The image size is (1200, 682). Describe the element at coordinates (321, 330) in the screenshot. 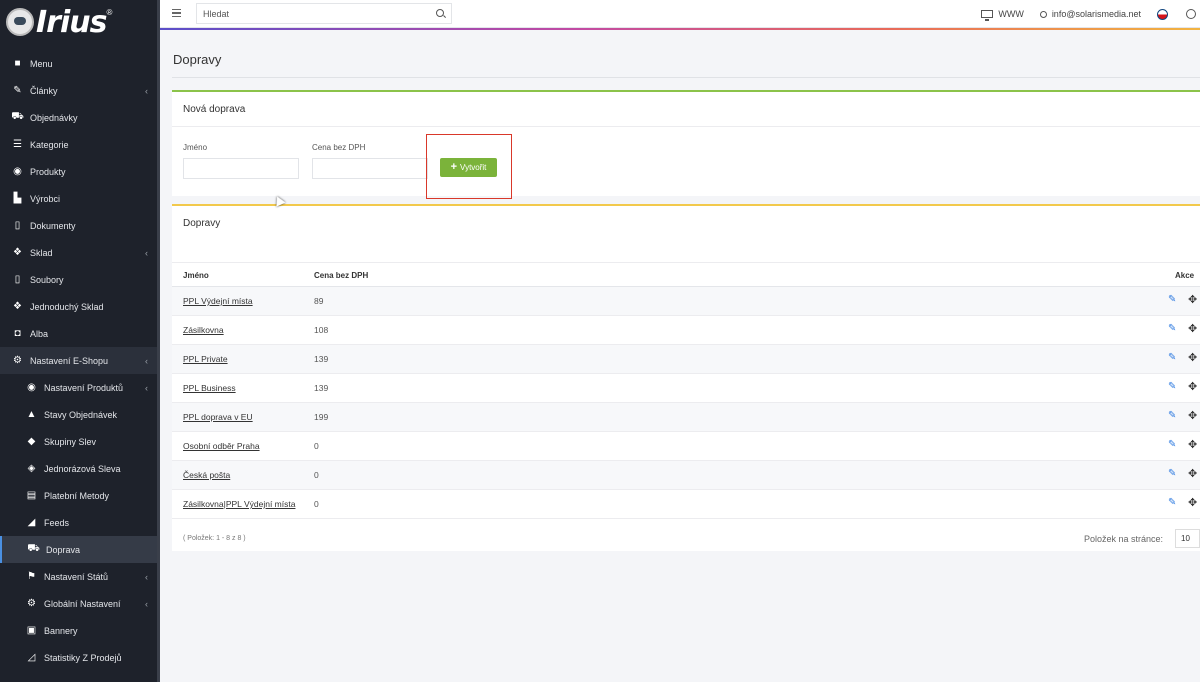

I see `shipping-price: 108` at that location.